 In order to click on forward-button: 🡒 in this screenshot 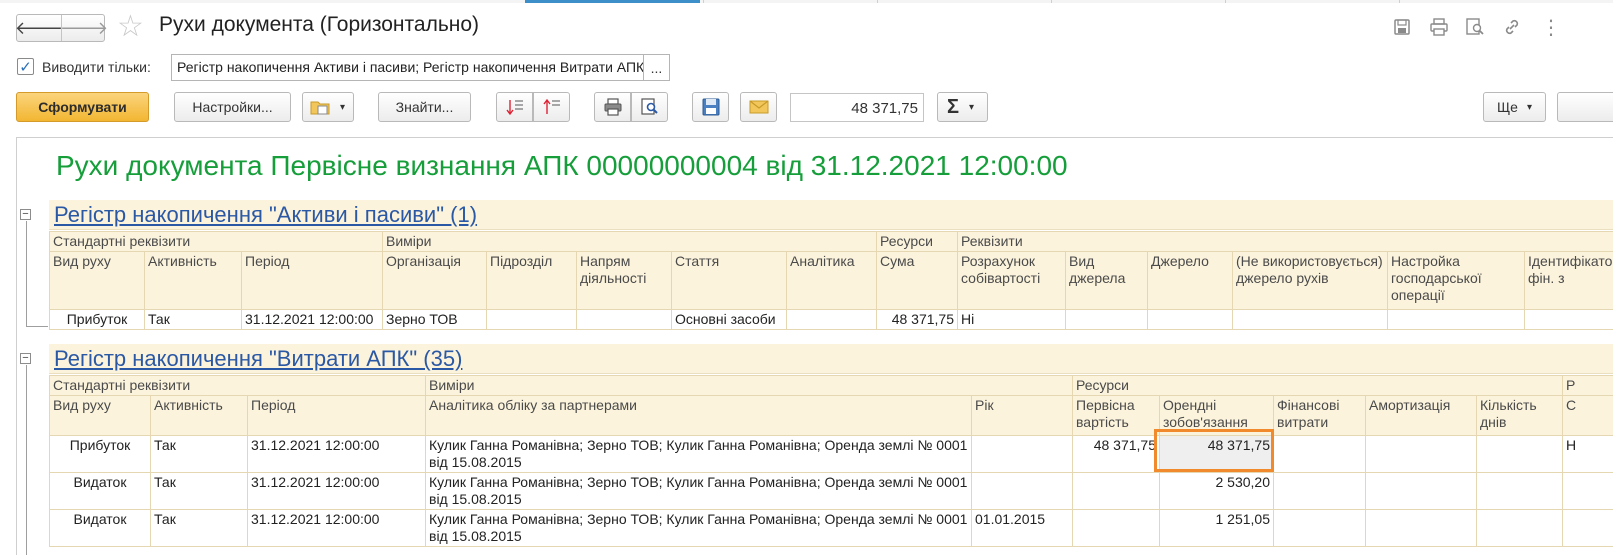, I will do `click(84, 28)`.